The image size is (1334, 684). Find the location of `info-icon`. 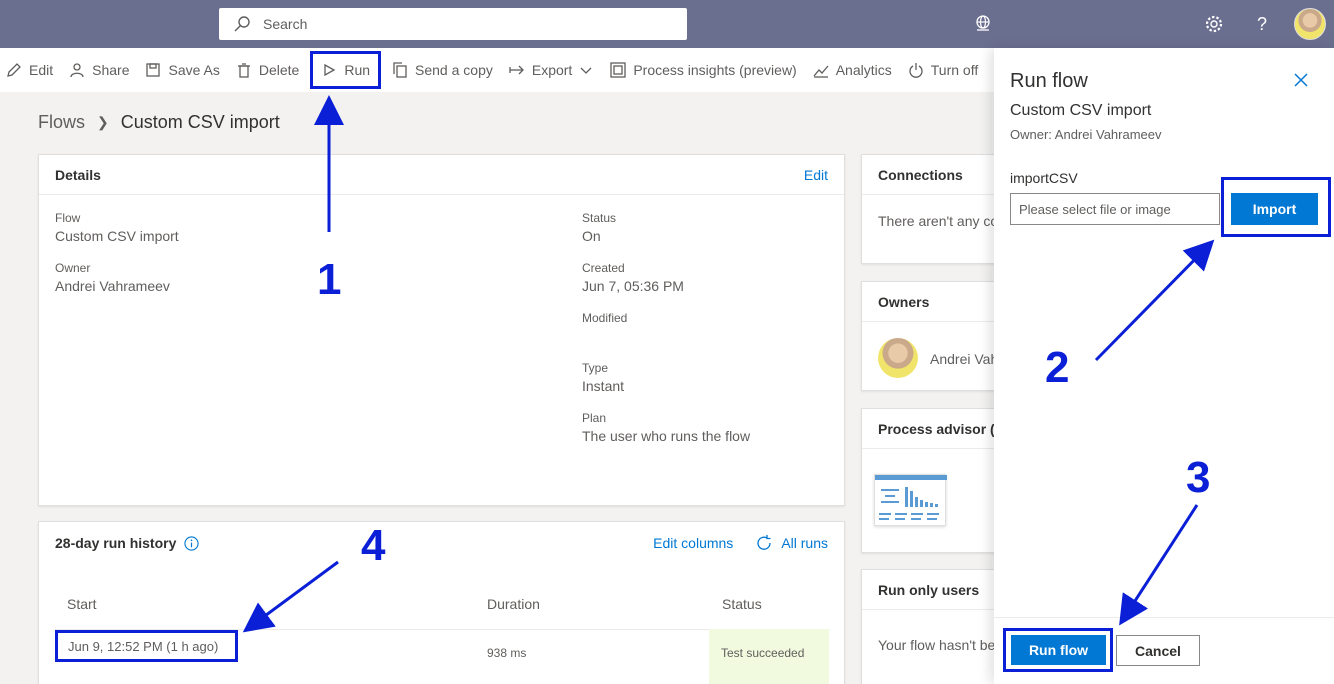

info-icon is located at coordinates (191, 543).